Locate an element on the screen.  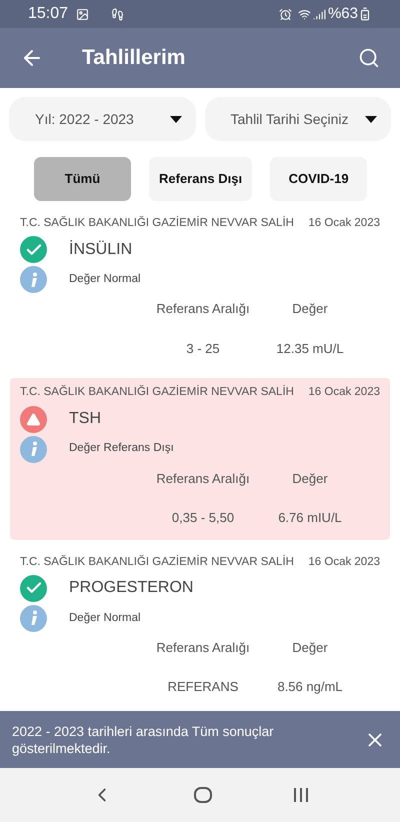
battery-icon is located at coordinates (365, 14).